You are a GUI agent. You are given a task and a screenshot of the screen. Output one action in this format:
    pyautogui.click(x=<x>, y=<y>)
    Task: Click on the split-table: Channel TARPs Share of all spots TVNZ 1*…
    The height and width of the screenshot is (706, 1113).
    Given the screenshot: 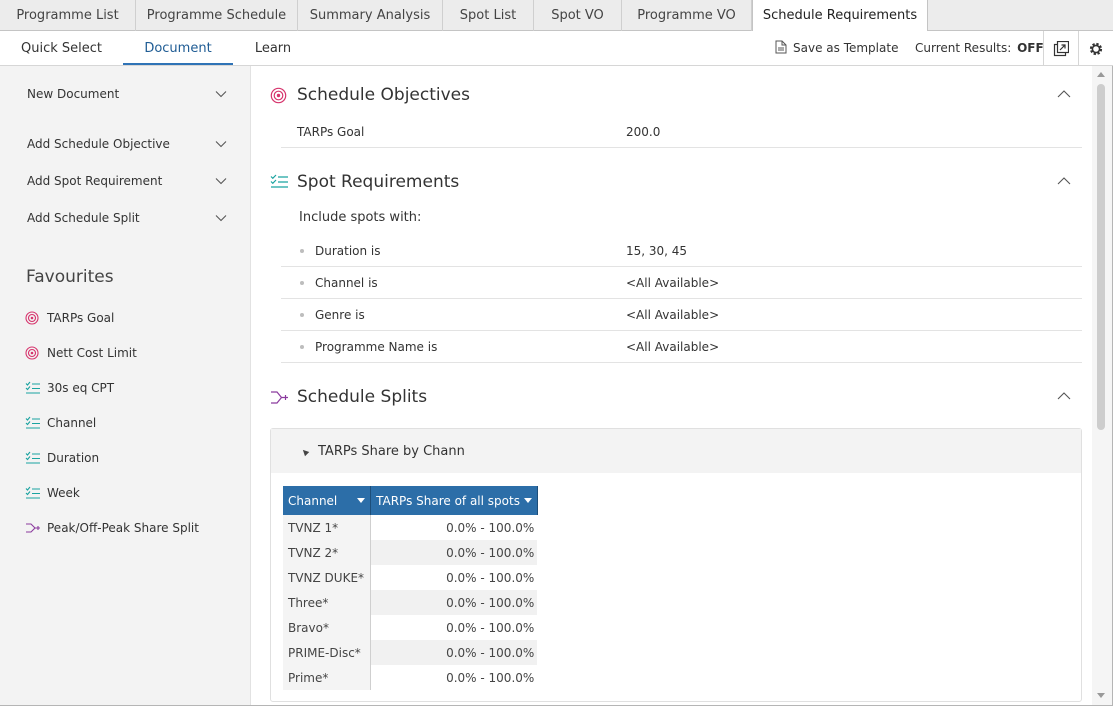 What is the action you would take?
    pyautogui.click(x=410, y=588)
    